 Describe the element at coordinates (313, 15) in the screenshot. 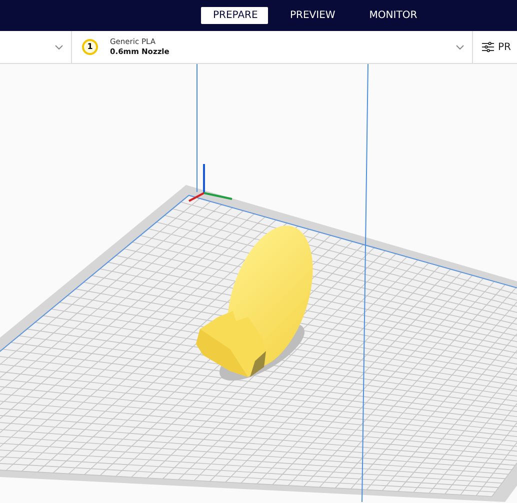

I see `view-tab: PREVIEW` at that location.